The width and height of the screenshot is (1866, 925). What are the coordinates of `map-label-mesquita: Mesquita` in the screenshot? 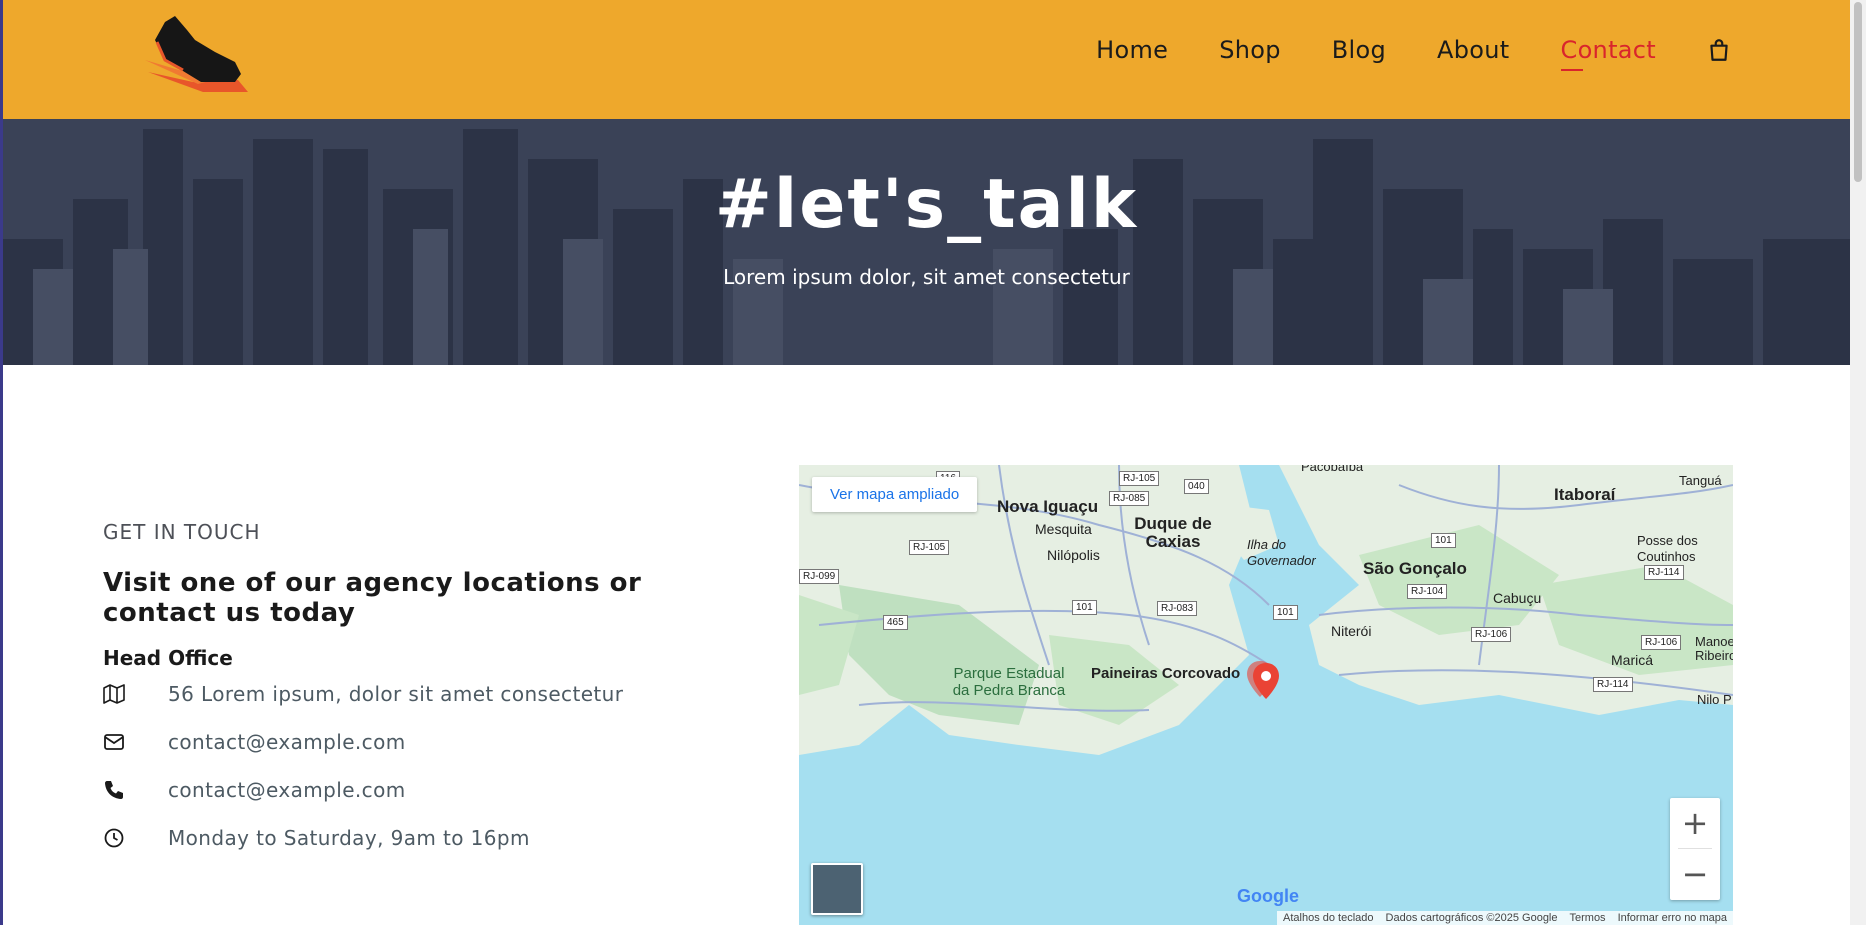 It's located at (1063, 529).